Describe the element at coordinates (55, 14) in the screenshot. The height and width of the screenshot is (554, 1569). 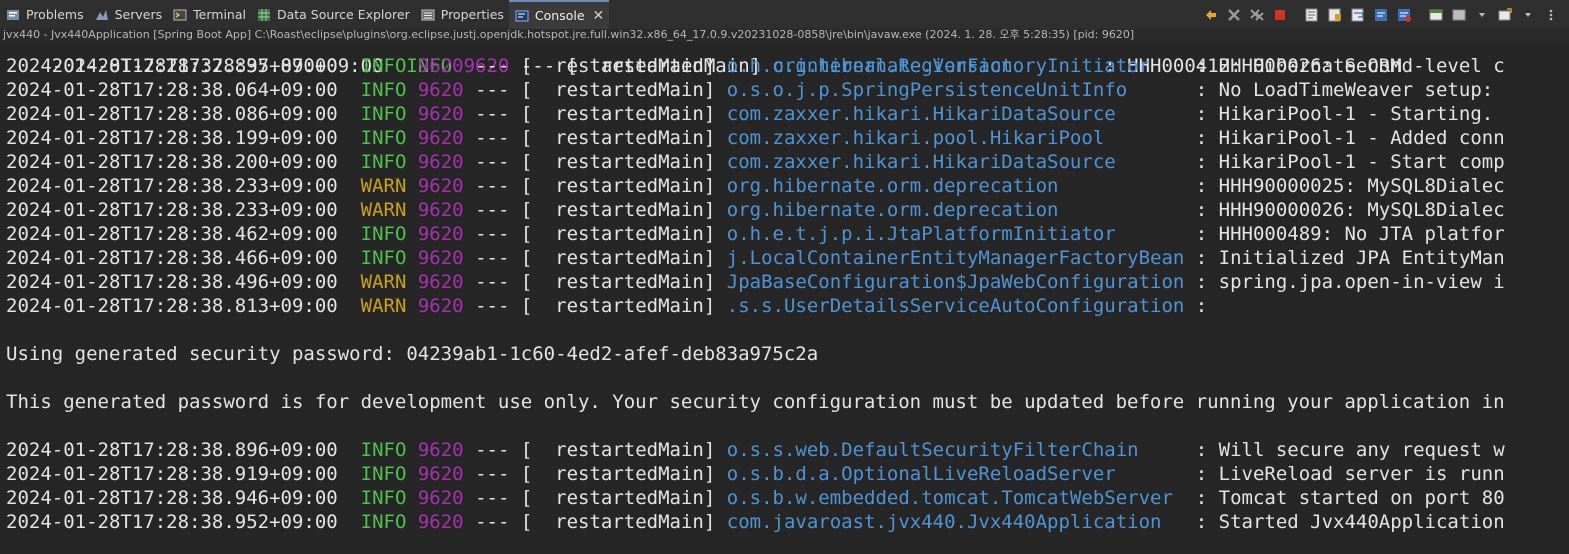
I see `tab-label: Problems` at that location.